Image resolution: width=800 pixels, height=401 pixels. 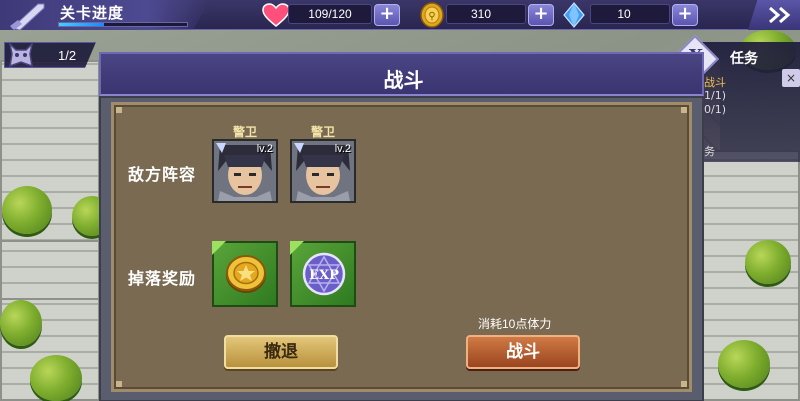 I want to click on task-line: 战斗, so click(x=715, y=82).